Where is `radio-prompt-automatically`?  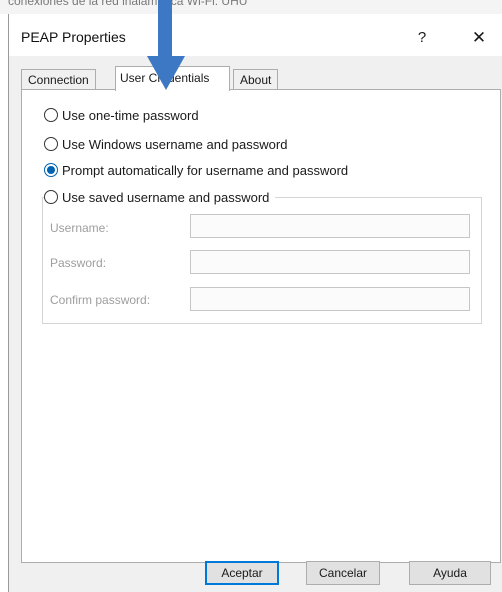
radio-prompt-automatically is located at coordinates (51, 170).